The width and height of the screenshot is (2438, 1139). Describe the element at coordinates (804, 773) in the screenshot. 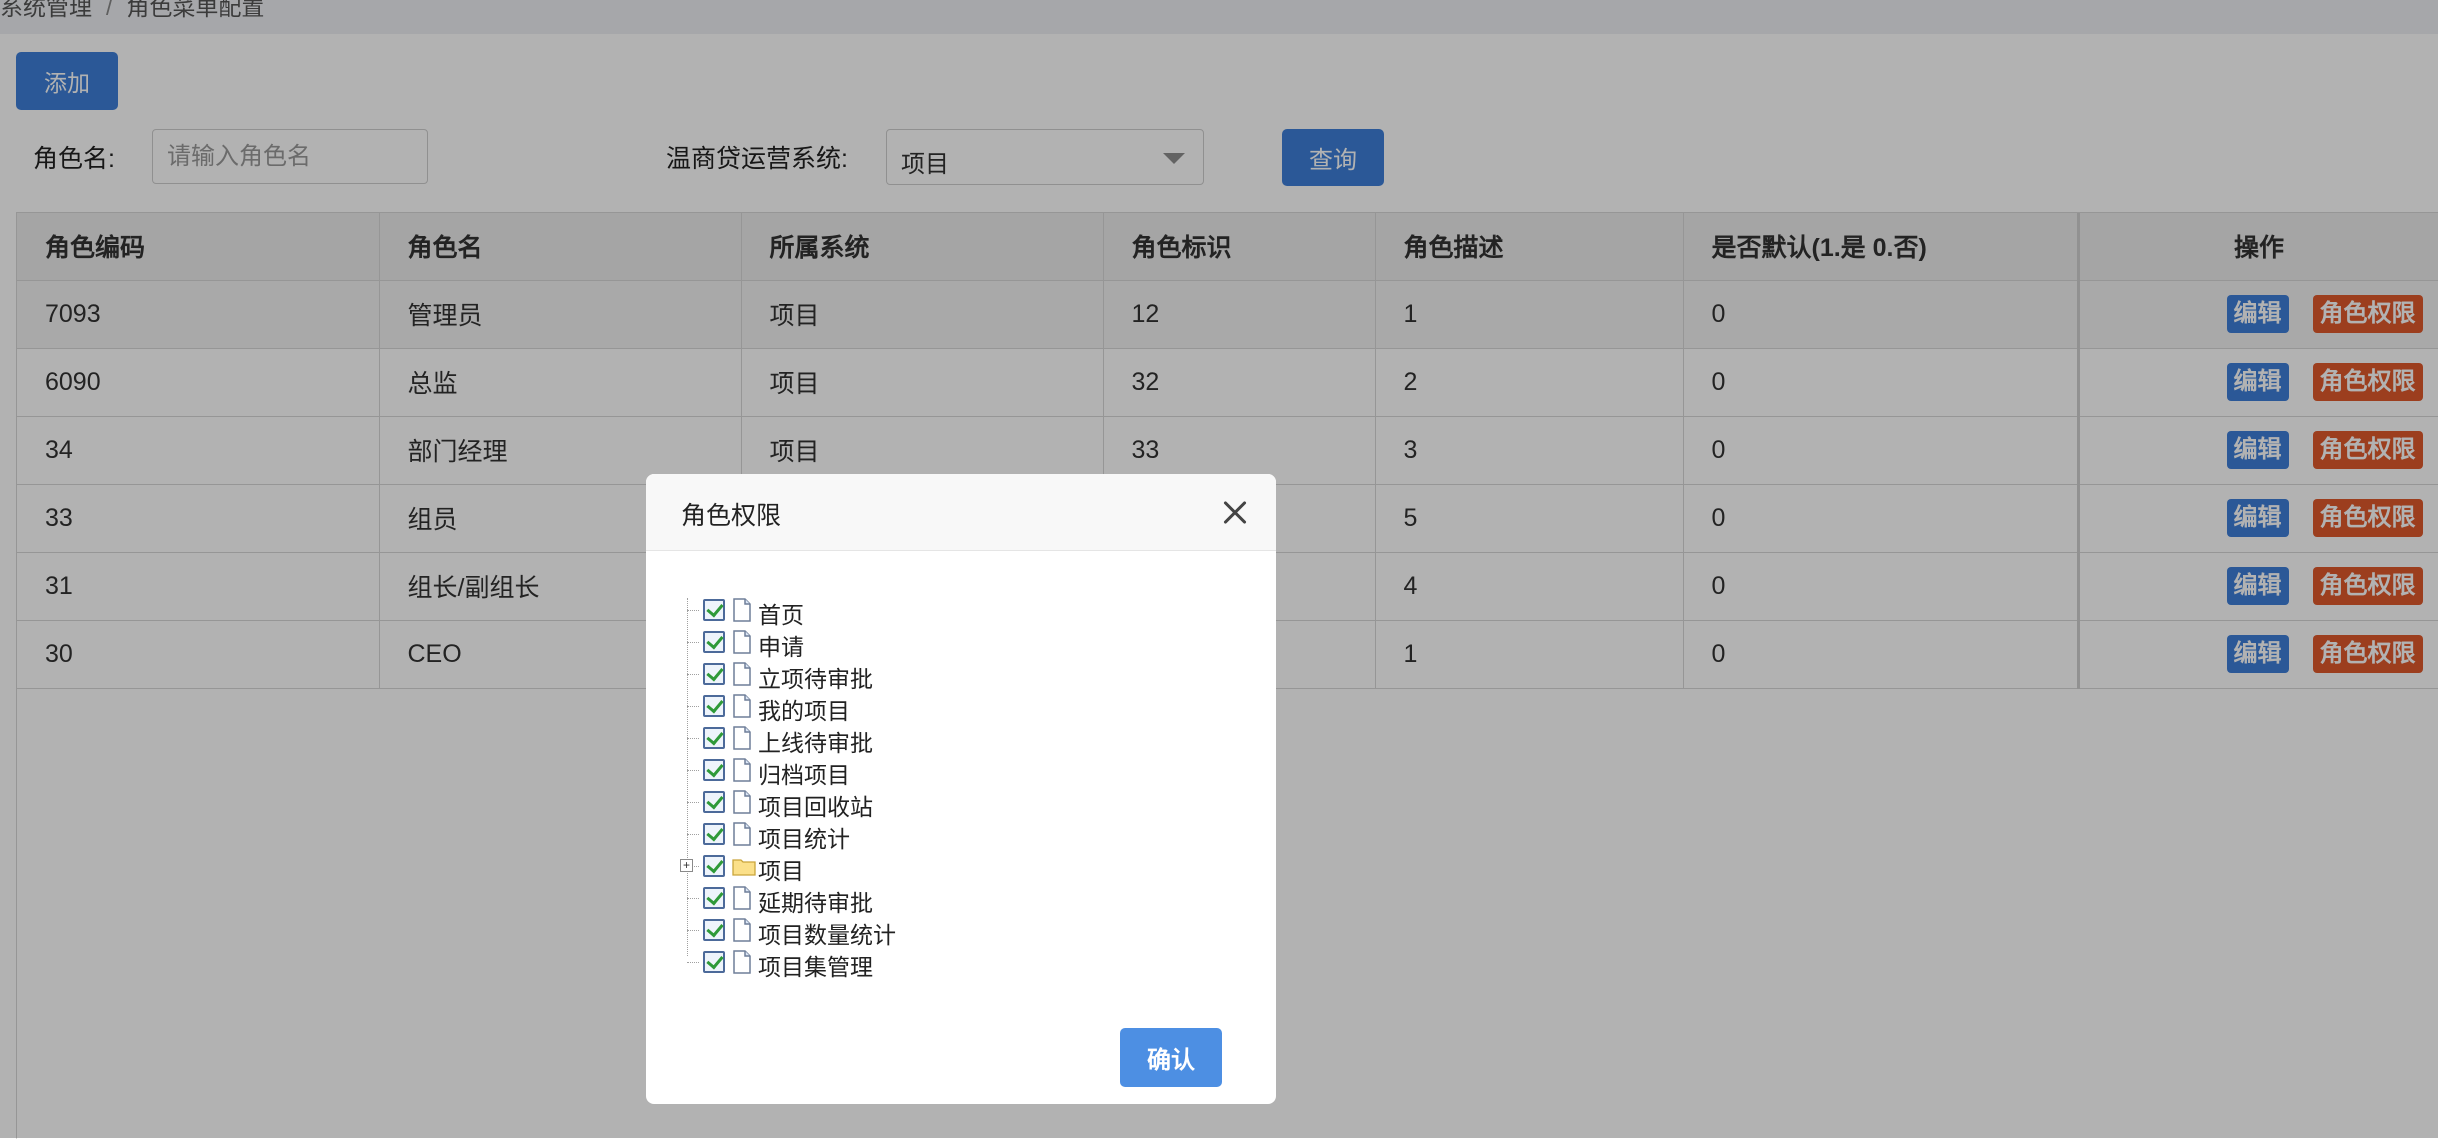

I see `tree-node-label: 归档项目` at that location.